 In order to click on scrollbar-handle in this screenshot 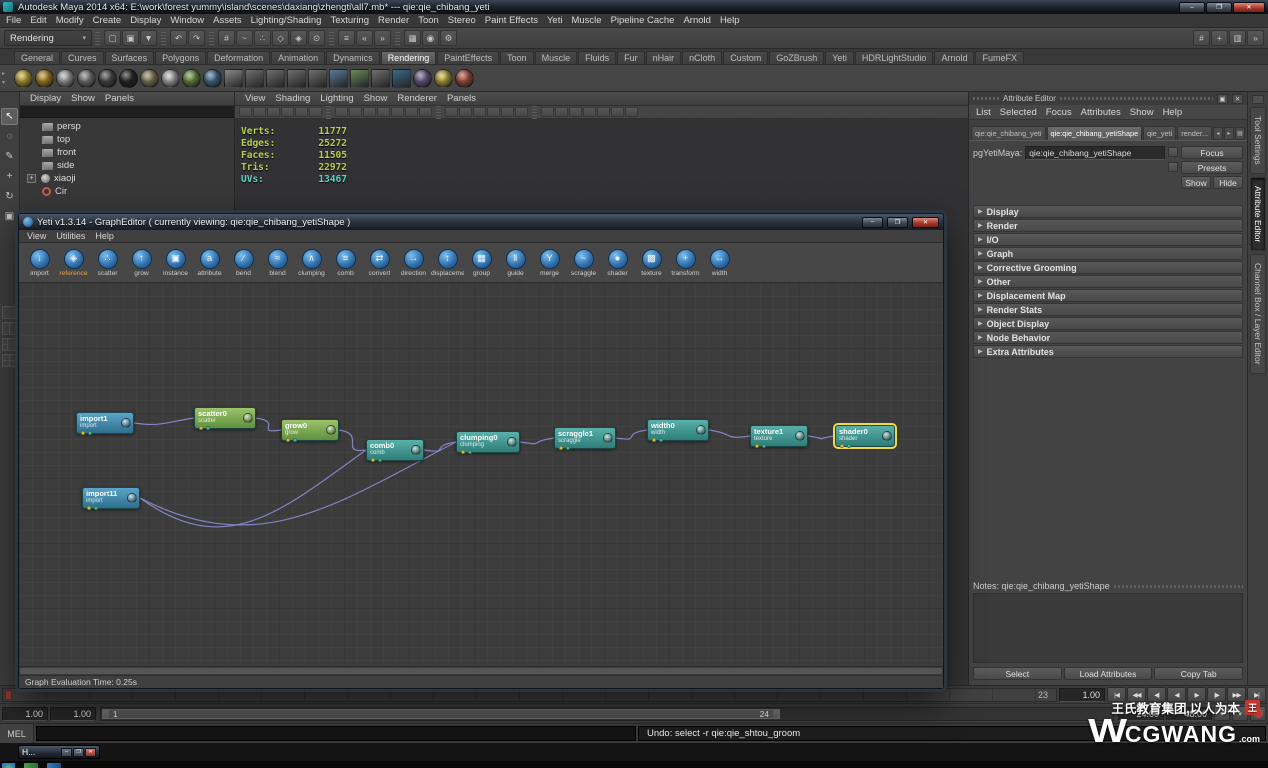, I will do `click(481, 671)`.